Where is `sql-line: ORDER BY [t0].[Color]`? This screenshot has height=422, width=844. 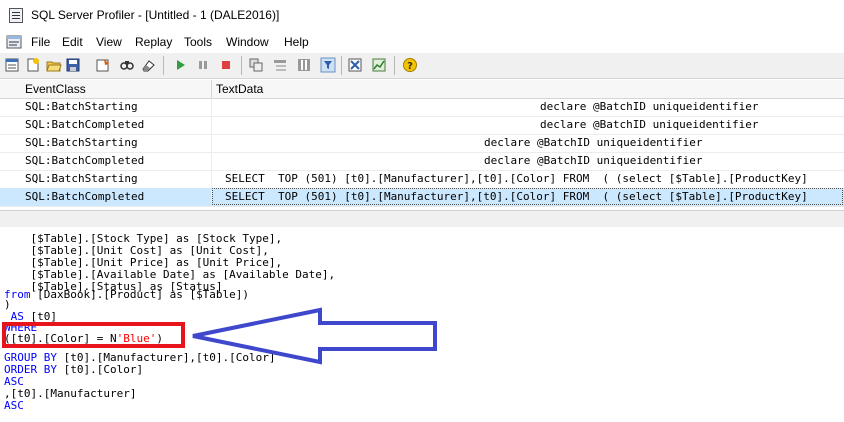 sql-line: ORDER BY [t0].[Color] is located at coordinates (73, 370).